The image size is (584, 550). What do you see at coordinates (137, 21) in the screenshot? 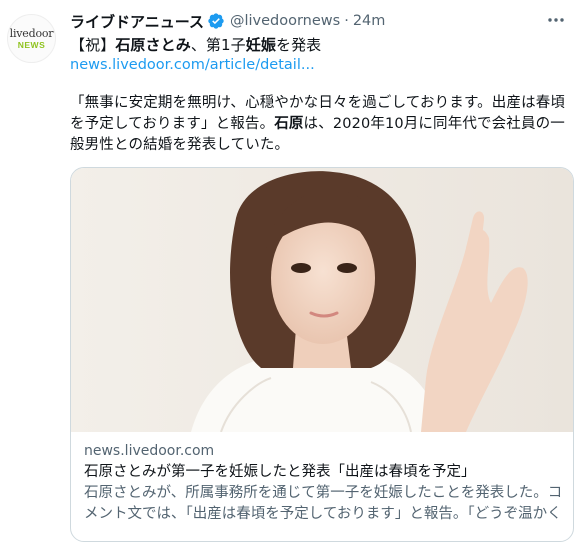
I see `display-name: ライブドアニュース` at bounding box center [137, 21].